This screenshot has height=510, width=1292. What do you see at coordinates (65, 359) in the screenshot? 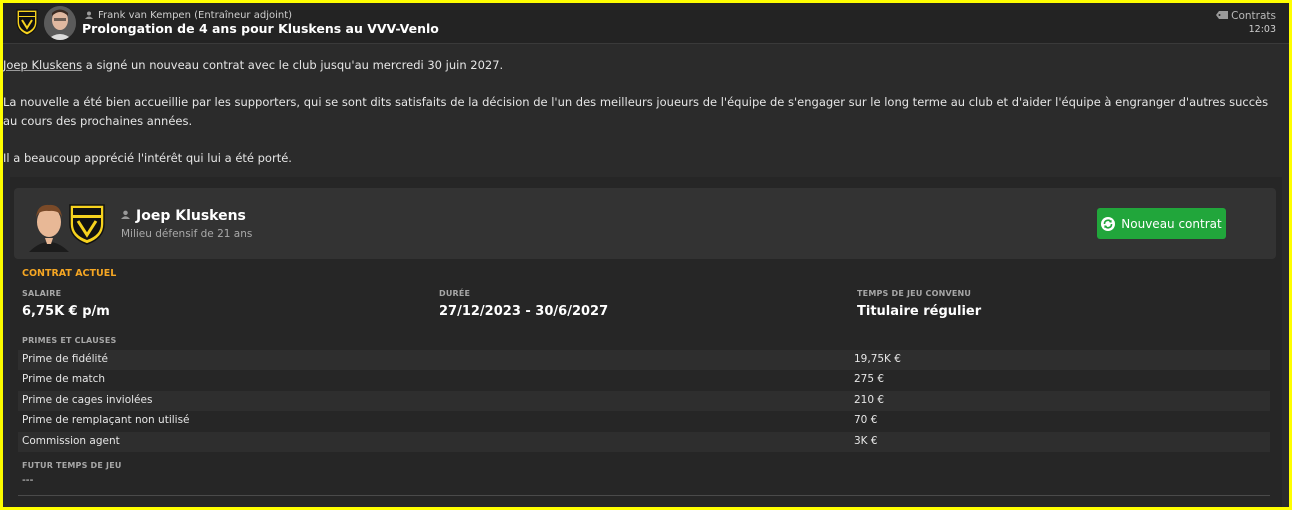
I see `bonus-name: Prime de fidélité` at bounding box center [65, 359].